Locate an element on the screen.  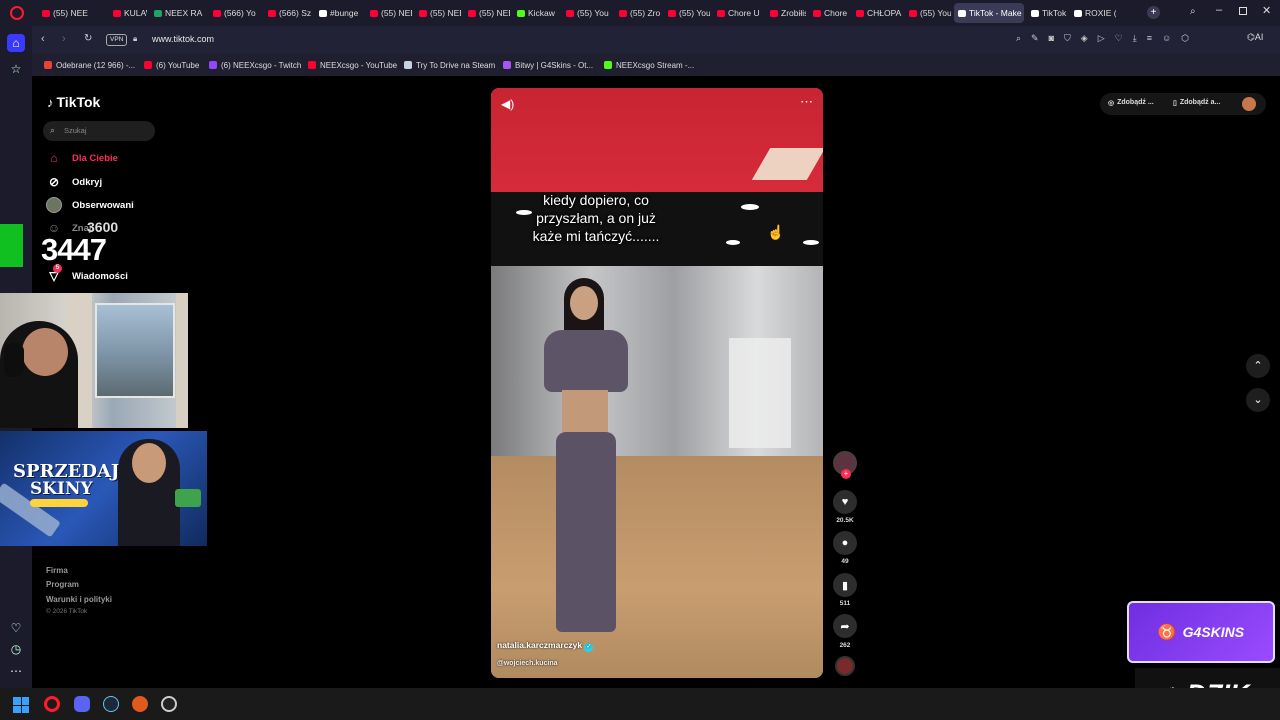
tiktok-logo: ♪ TikTok is located at coordinates (73, 102).